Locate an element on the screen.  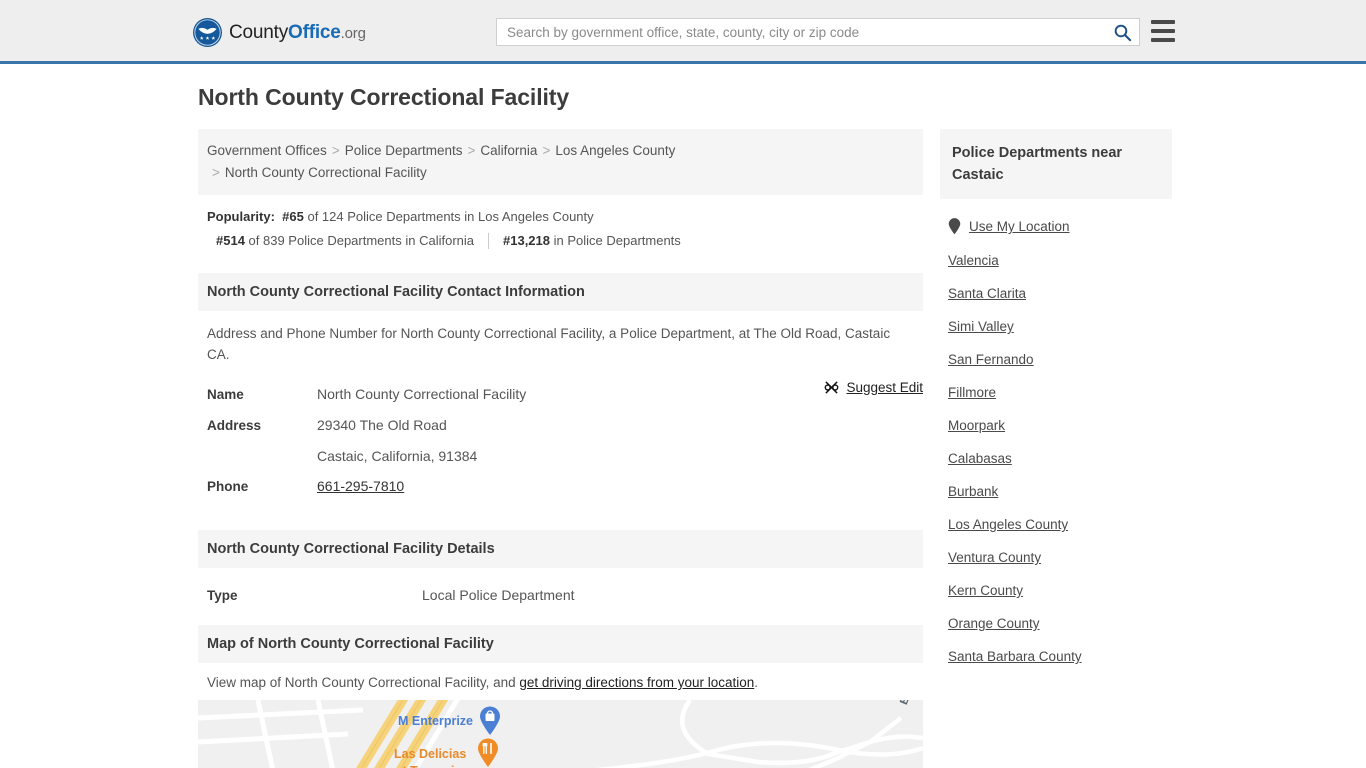
sidebar-link-san-fernando: San Fernando is located at coordinates (991, 359).